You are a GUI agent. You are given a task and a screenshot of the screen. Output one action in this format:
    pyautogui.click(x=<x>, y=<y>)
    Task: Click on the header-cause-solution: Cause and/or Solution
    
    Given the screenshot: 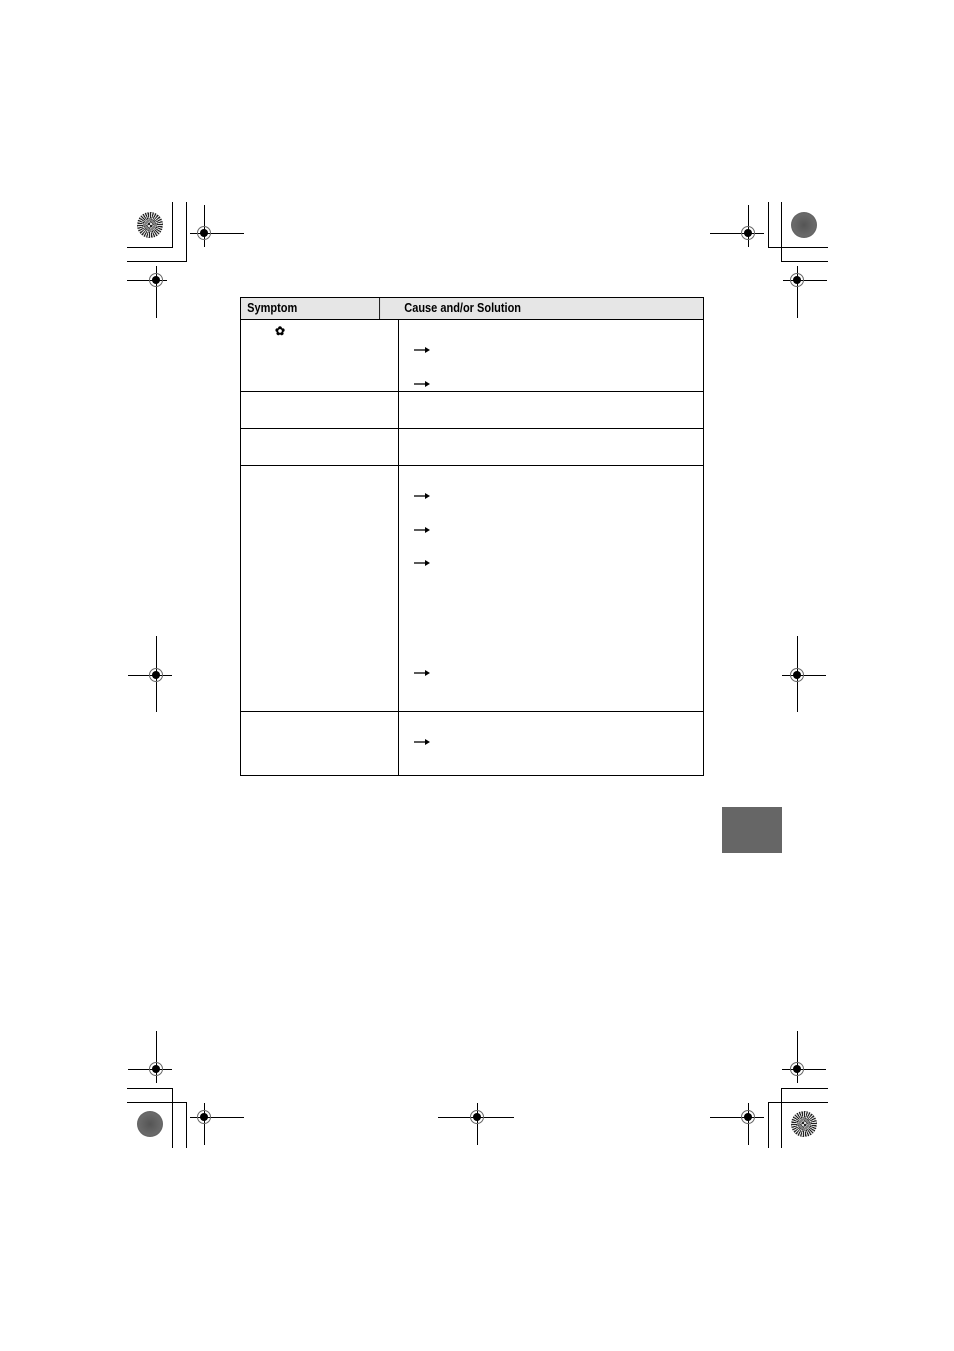 What is the action you would take?
    pyautogui.click(x=463, y=308)
    